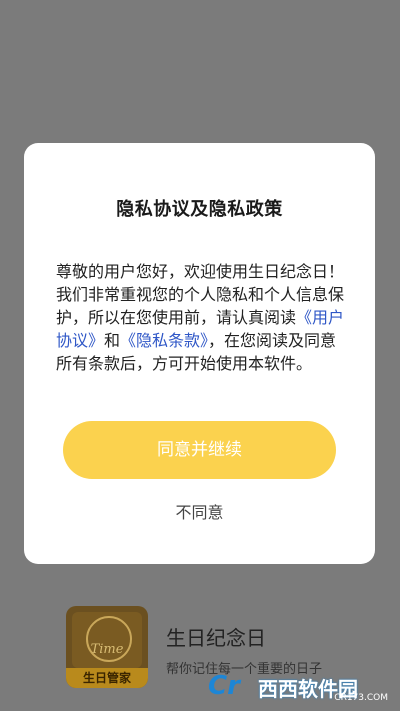 This screenshot has height=711, width=400. What do you see at coordinates (199, 450) in the screenshot?
I see `agree-continue-button: 同意并继续` at bounding box center [199, 450].